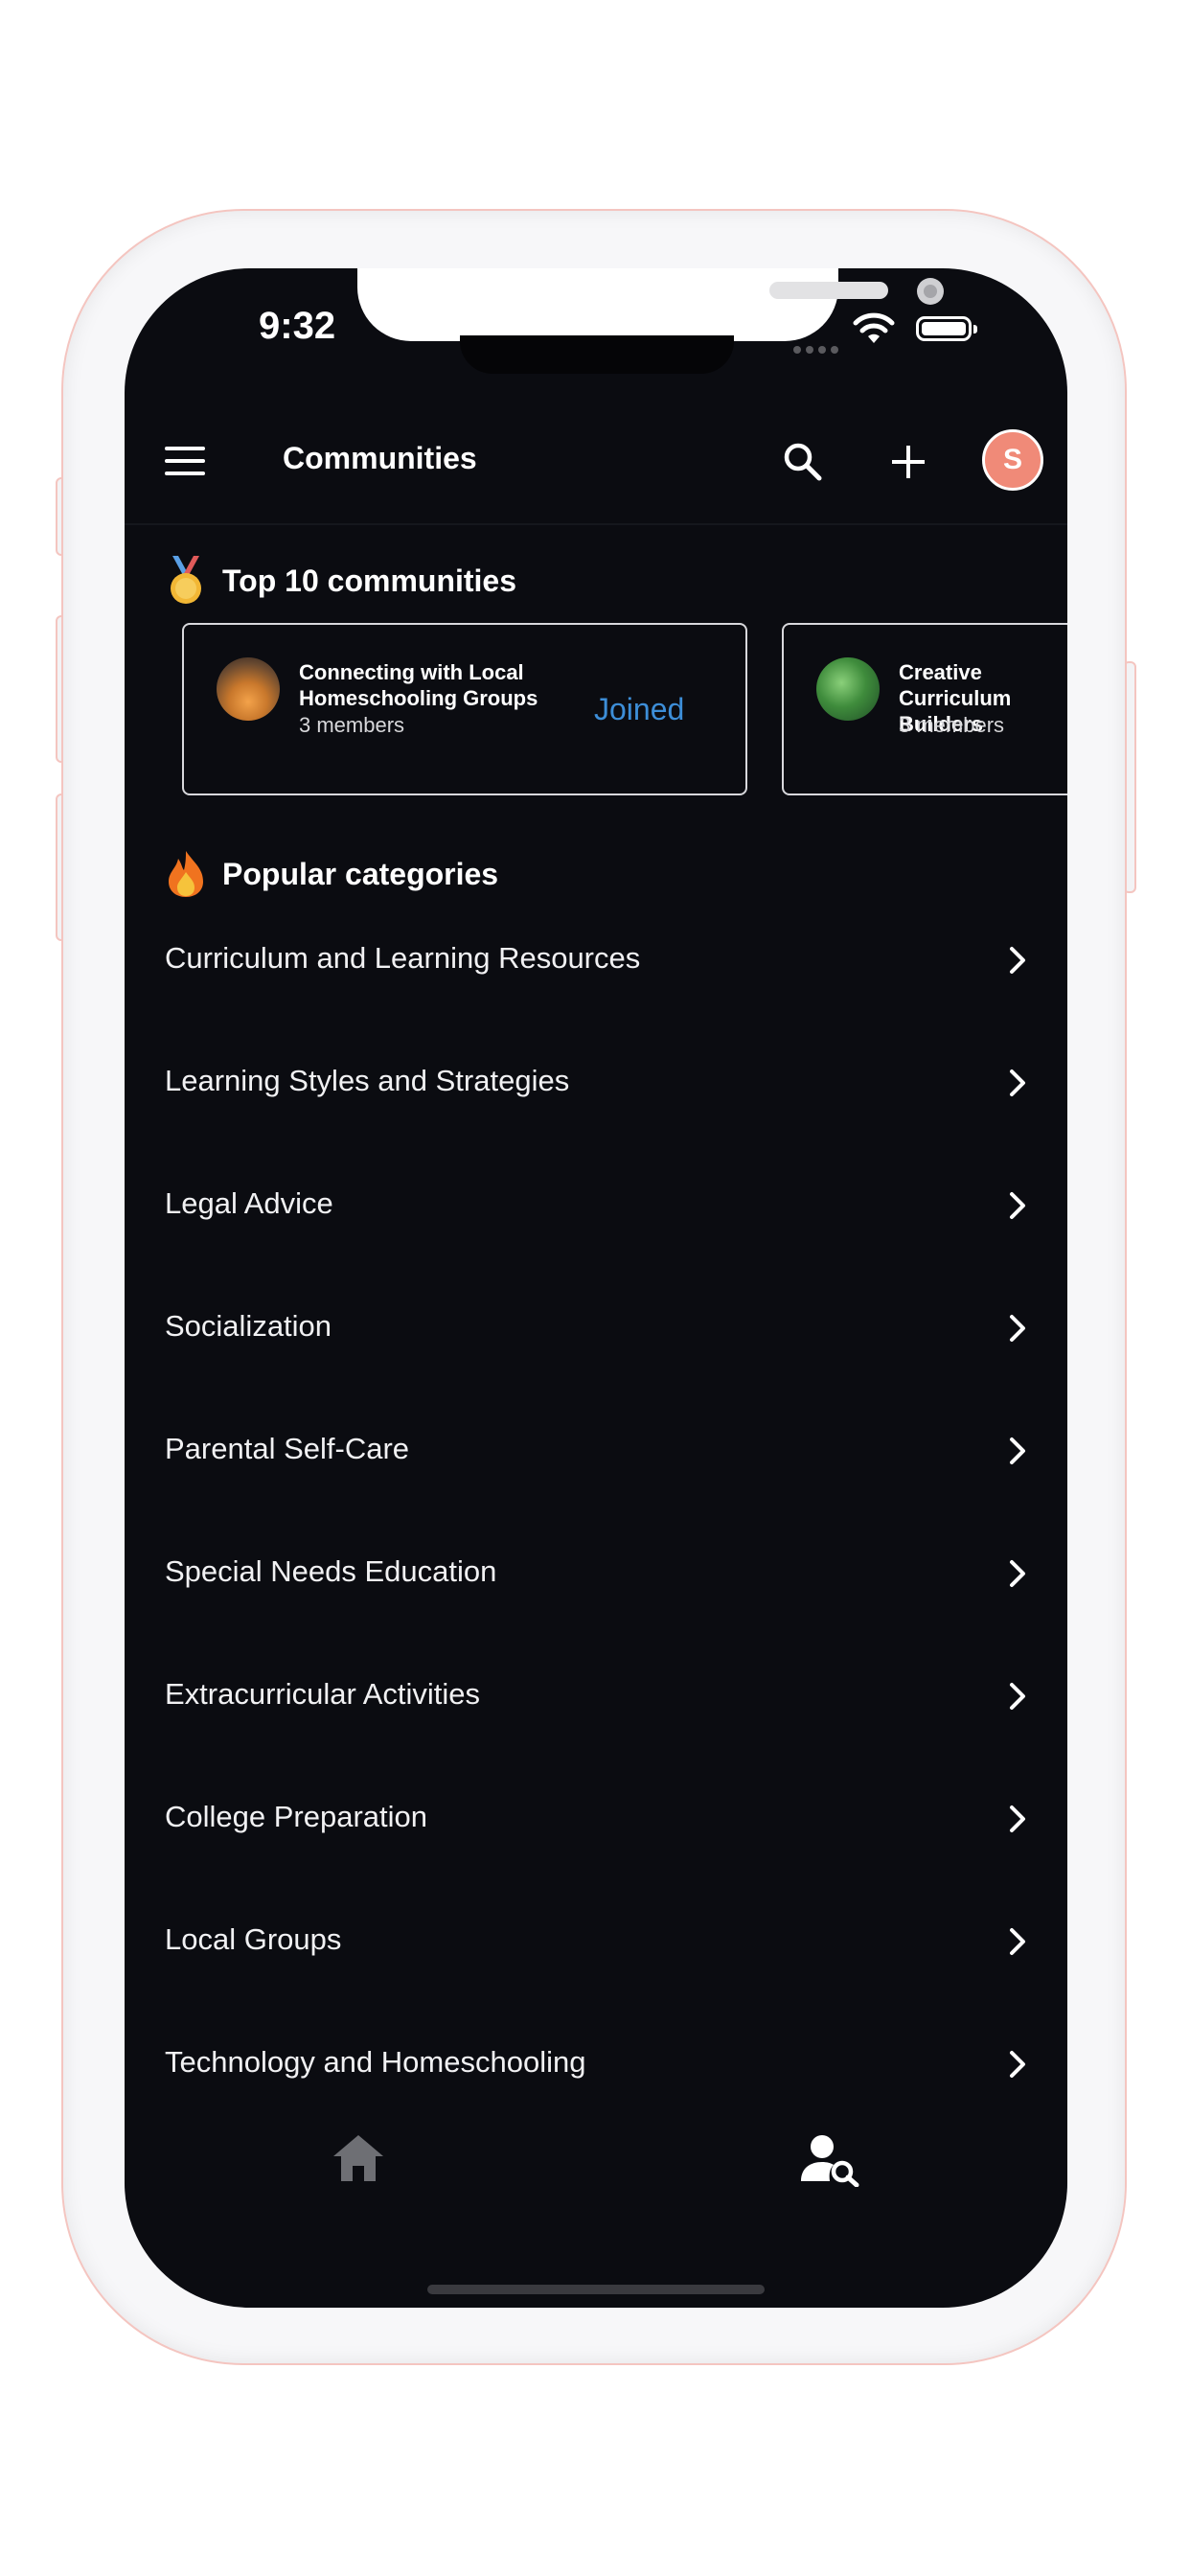 The image size is (1190, 2576). What do you see at coordinates (818, 350) in the screenshot?
I see `cellular-signal-icon` at bounding box center [818, 350].